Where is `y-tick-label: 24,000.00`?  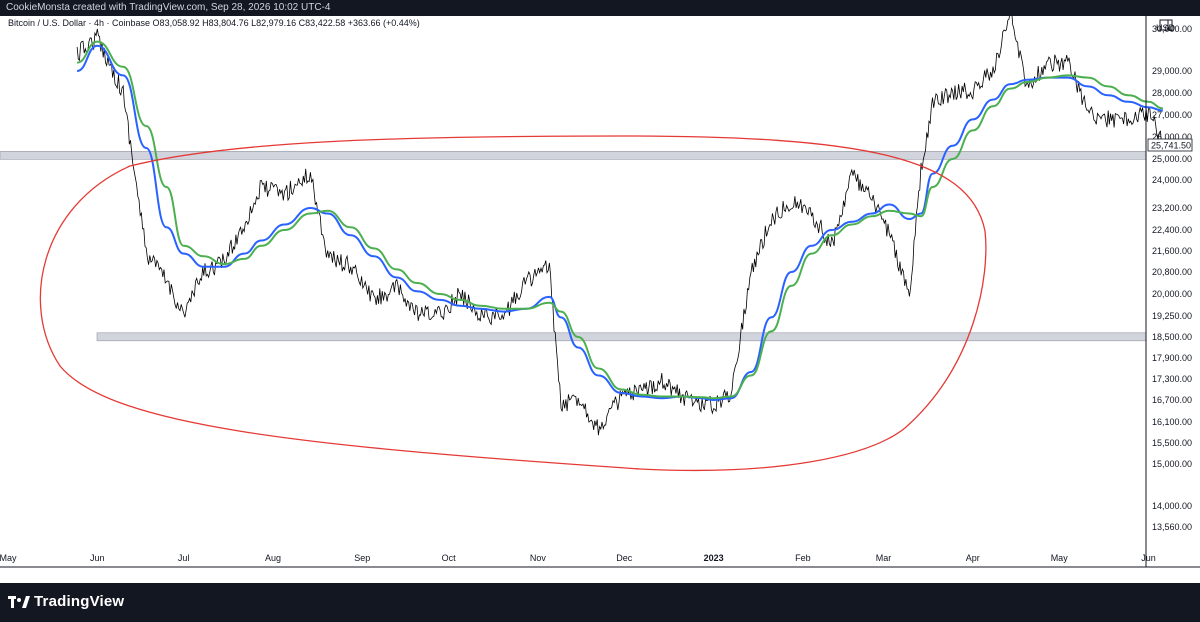
y-tick-label: 24,000.00 is located at coordinates (1172, 180).